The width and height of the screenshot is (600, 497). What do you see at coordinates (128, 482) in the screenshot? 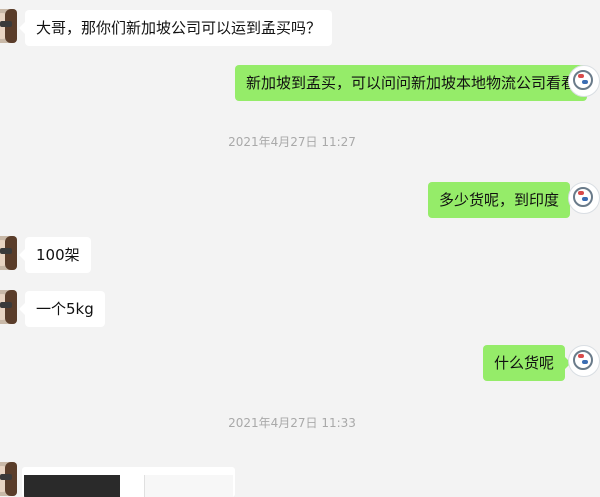
I see `image-thumbnail-icon` at bounding box center [128, 482].